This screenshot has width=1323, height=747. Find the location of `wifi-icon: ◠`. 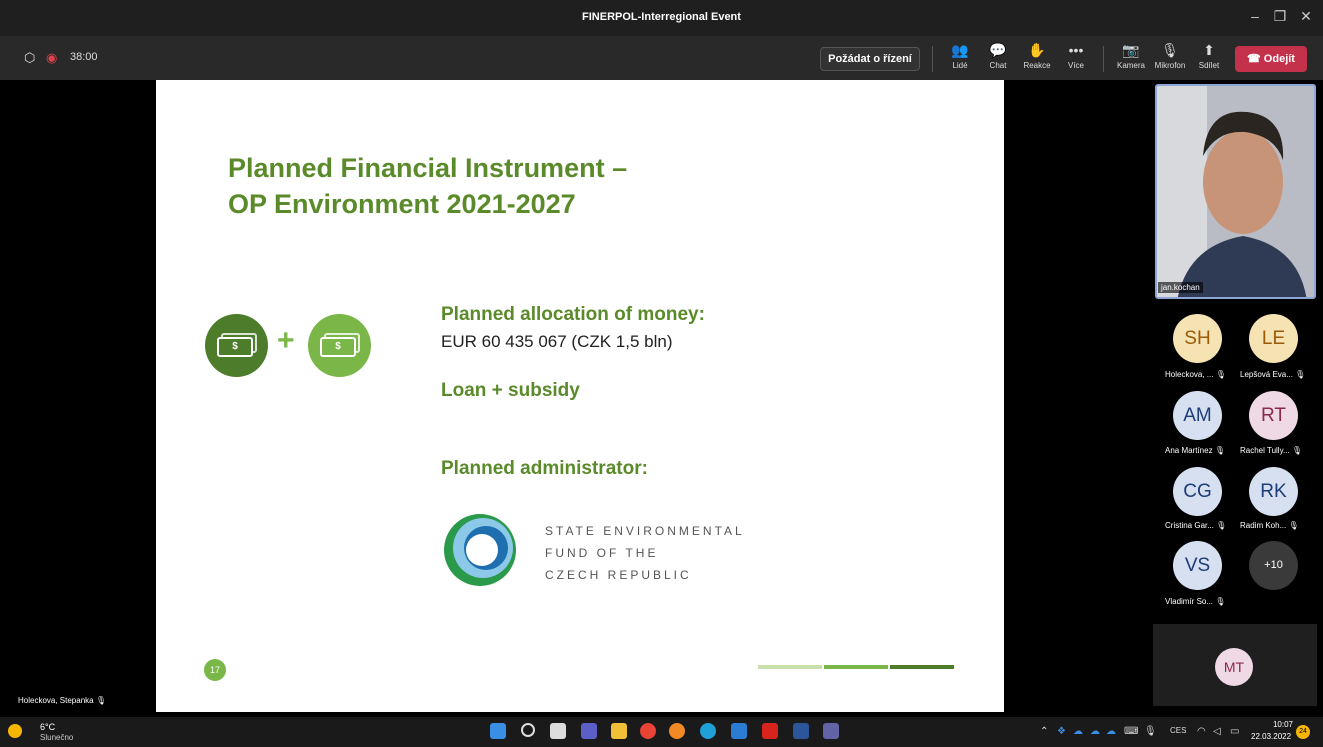

wifi-icon: ◠ is located at coordinates (1201, 731).